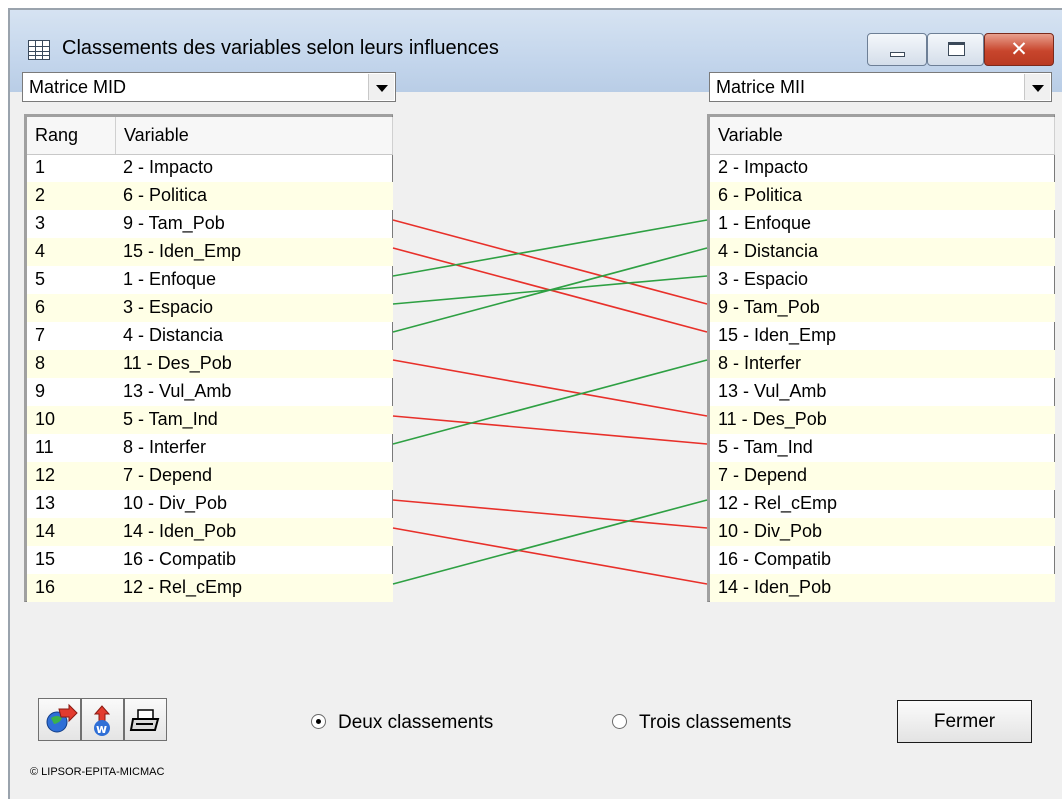  I want to click on radio-label-deux: Deux classements, so click(416, 722).